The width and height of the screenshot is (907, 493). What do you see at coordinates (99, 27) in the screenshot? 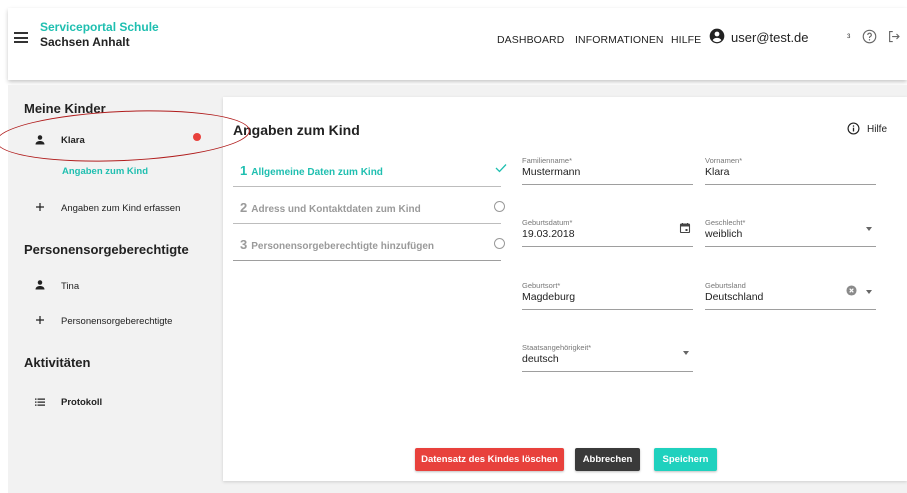
I see `brand-line-1: Serviceportal Schule` at bounding box center [99, 27].